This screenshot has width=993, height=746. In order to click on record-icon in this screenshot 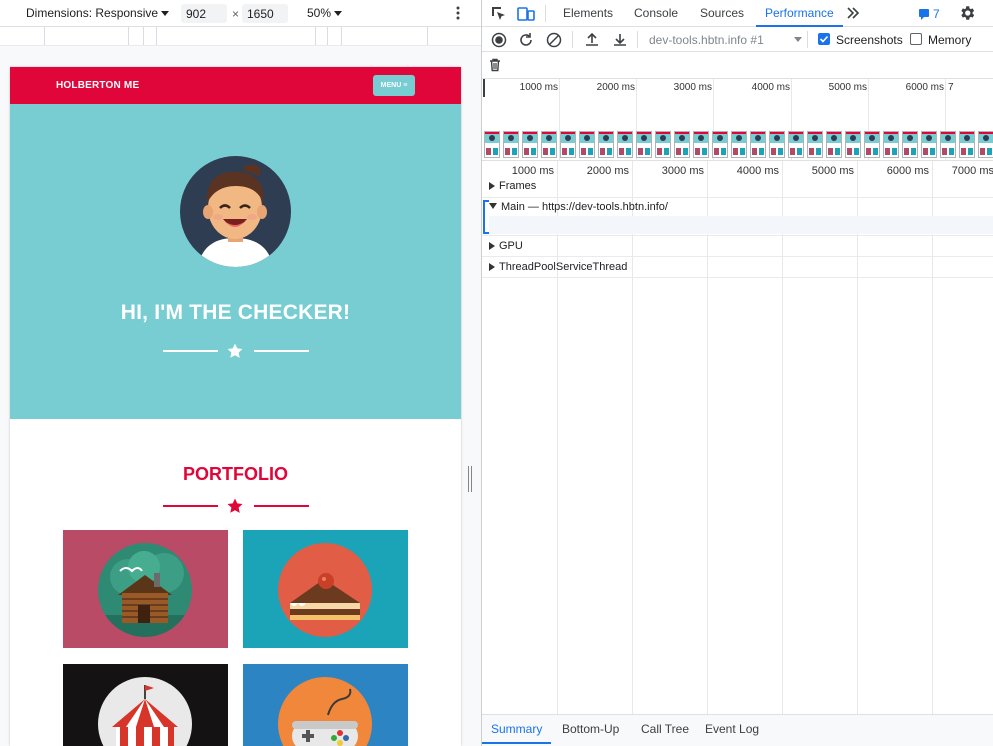, I will do `click(498, 39)`.